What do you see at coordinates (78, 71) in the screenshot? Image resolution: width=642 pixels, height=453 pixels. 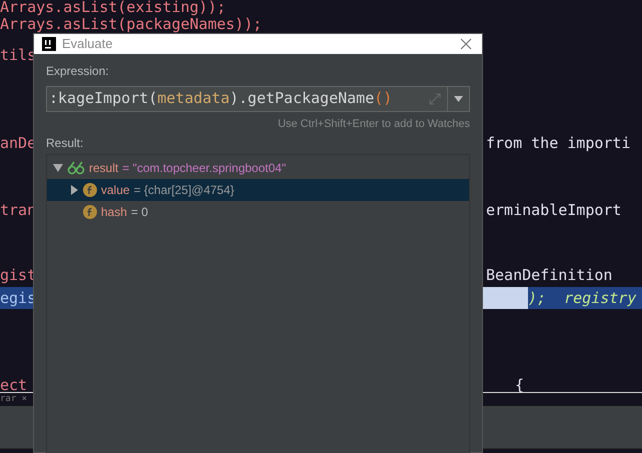 I see `field-label: Expression:` at bounding box center [78, 71].